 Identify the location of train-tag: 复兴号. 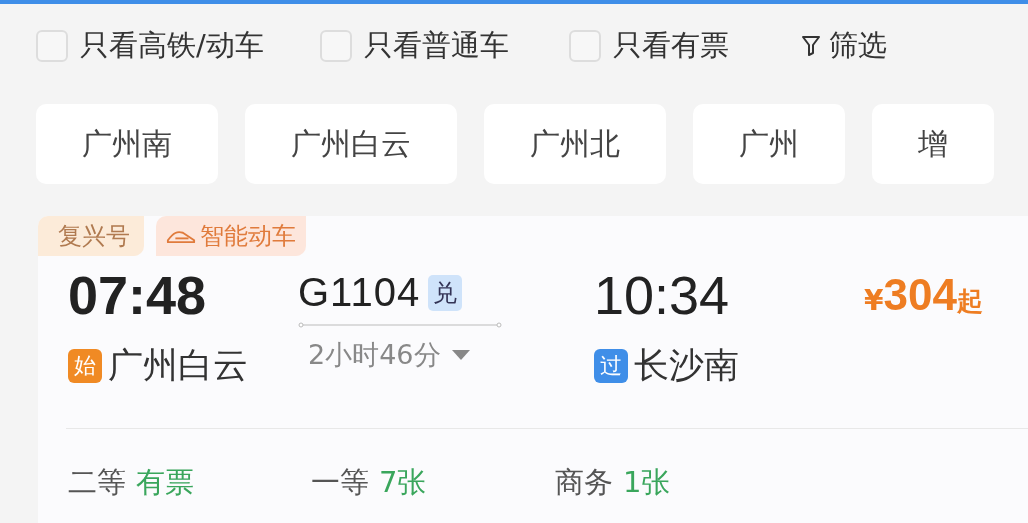
(91, 236).